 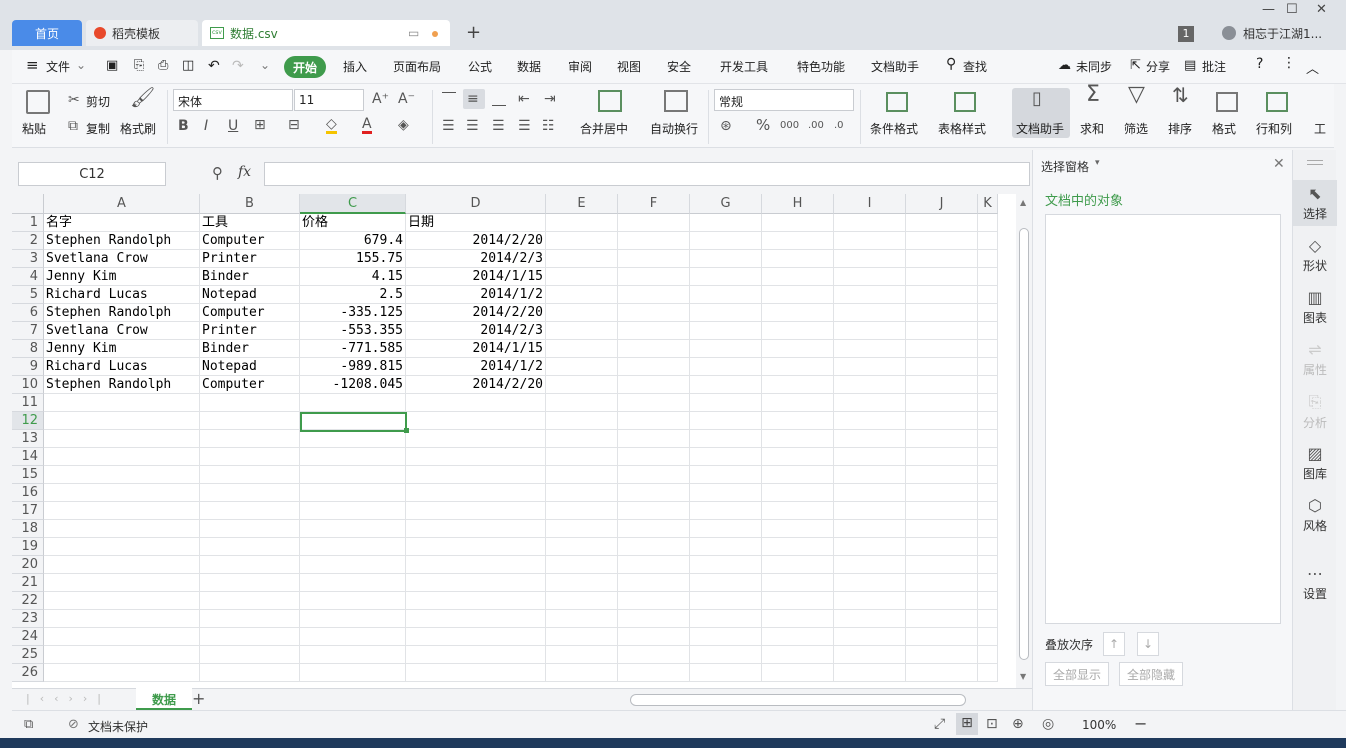 What do you see at coordinates (654, 385) in the screenshot?
I see `cell-F10` at bounding box center [654, 385].